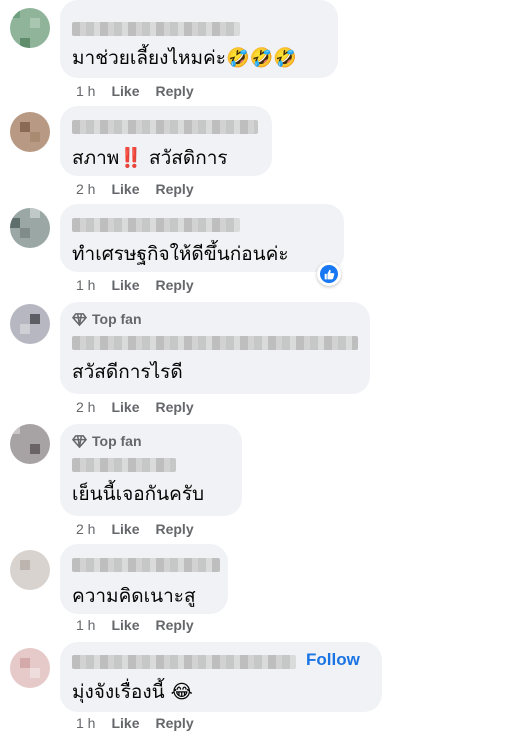  I want to click on comment-text: ความคิดเนาะสู, so click(134, 596).